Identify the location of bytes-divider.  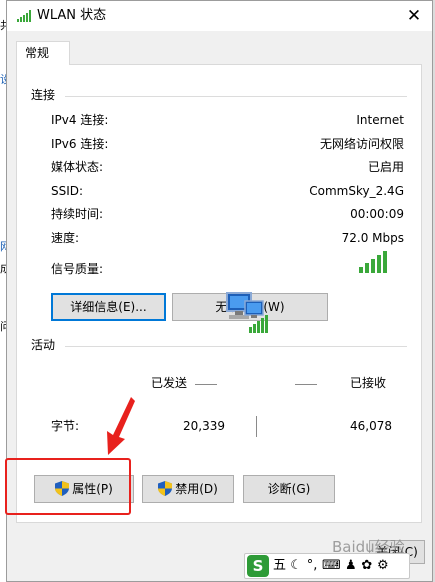
(256, 426).